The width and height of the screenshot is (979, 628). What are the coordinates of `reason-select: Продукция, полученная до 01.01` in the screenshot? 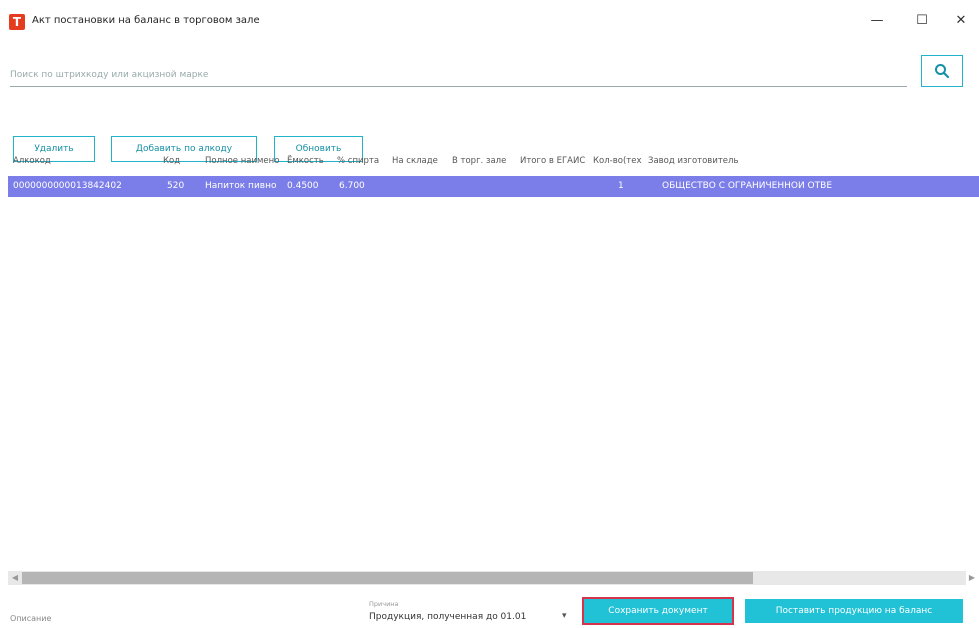 It's located at (474, 619).